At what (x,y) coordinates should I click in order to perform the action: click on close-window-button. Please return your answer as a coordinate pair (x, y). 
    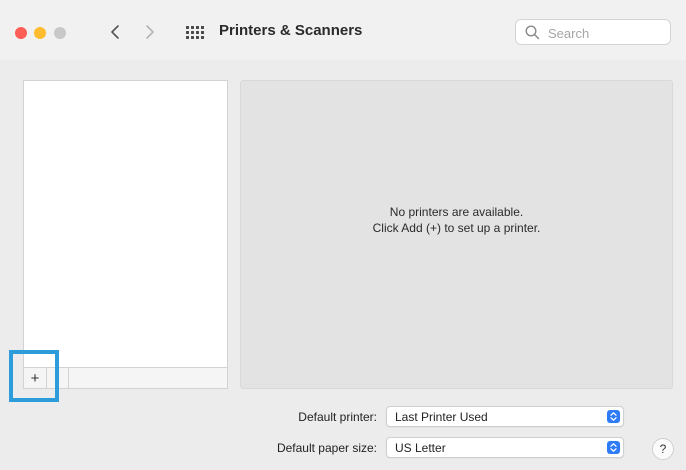
    Looking at the image, I should click on (21, 33).